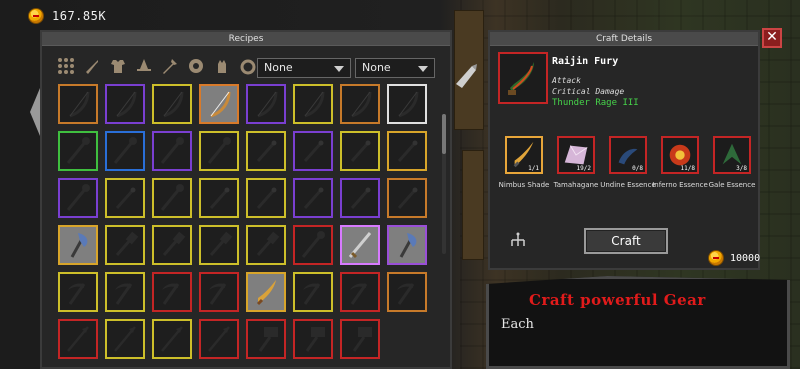 This screenshot has height=369, width=800. I want to click on ingredient-nimbus-shade: 1/1 Nimbus Shade, so click(524, 163).